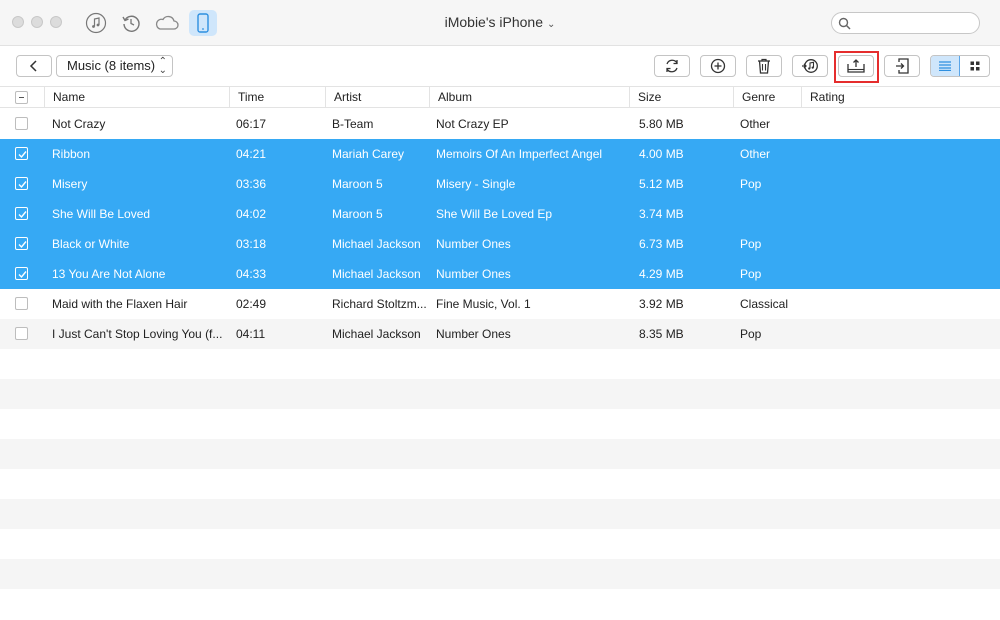 Image resolution: width=1000 pixels, height=620 pixels. What do you see at coordinates (251, 154) in the screenshot?
I see `cell-time: 04:21` at bounding box center [251, 154].